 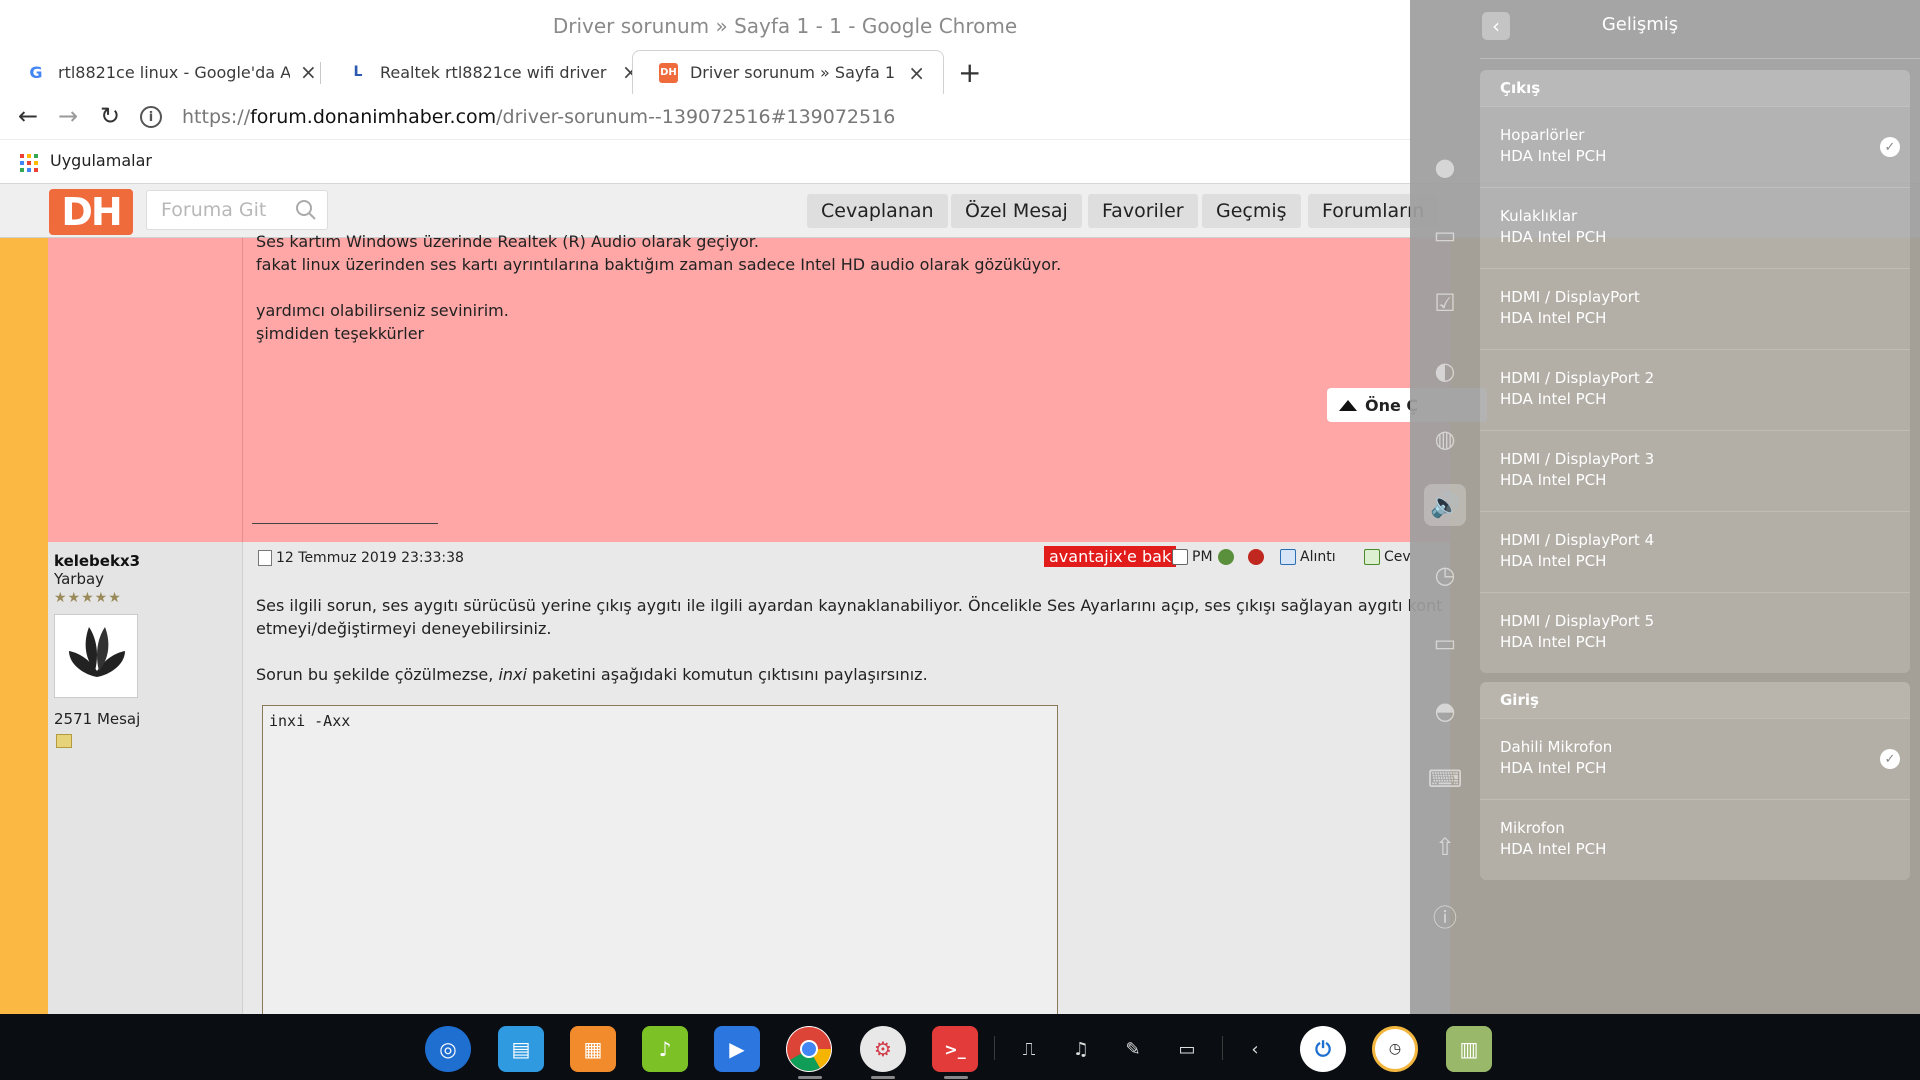 I want to click on panel-divider, so click(x=1700, y=58).